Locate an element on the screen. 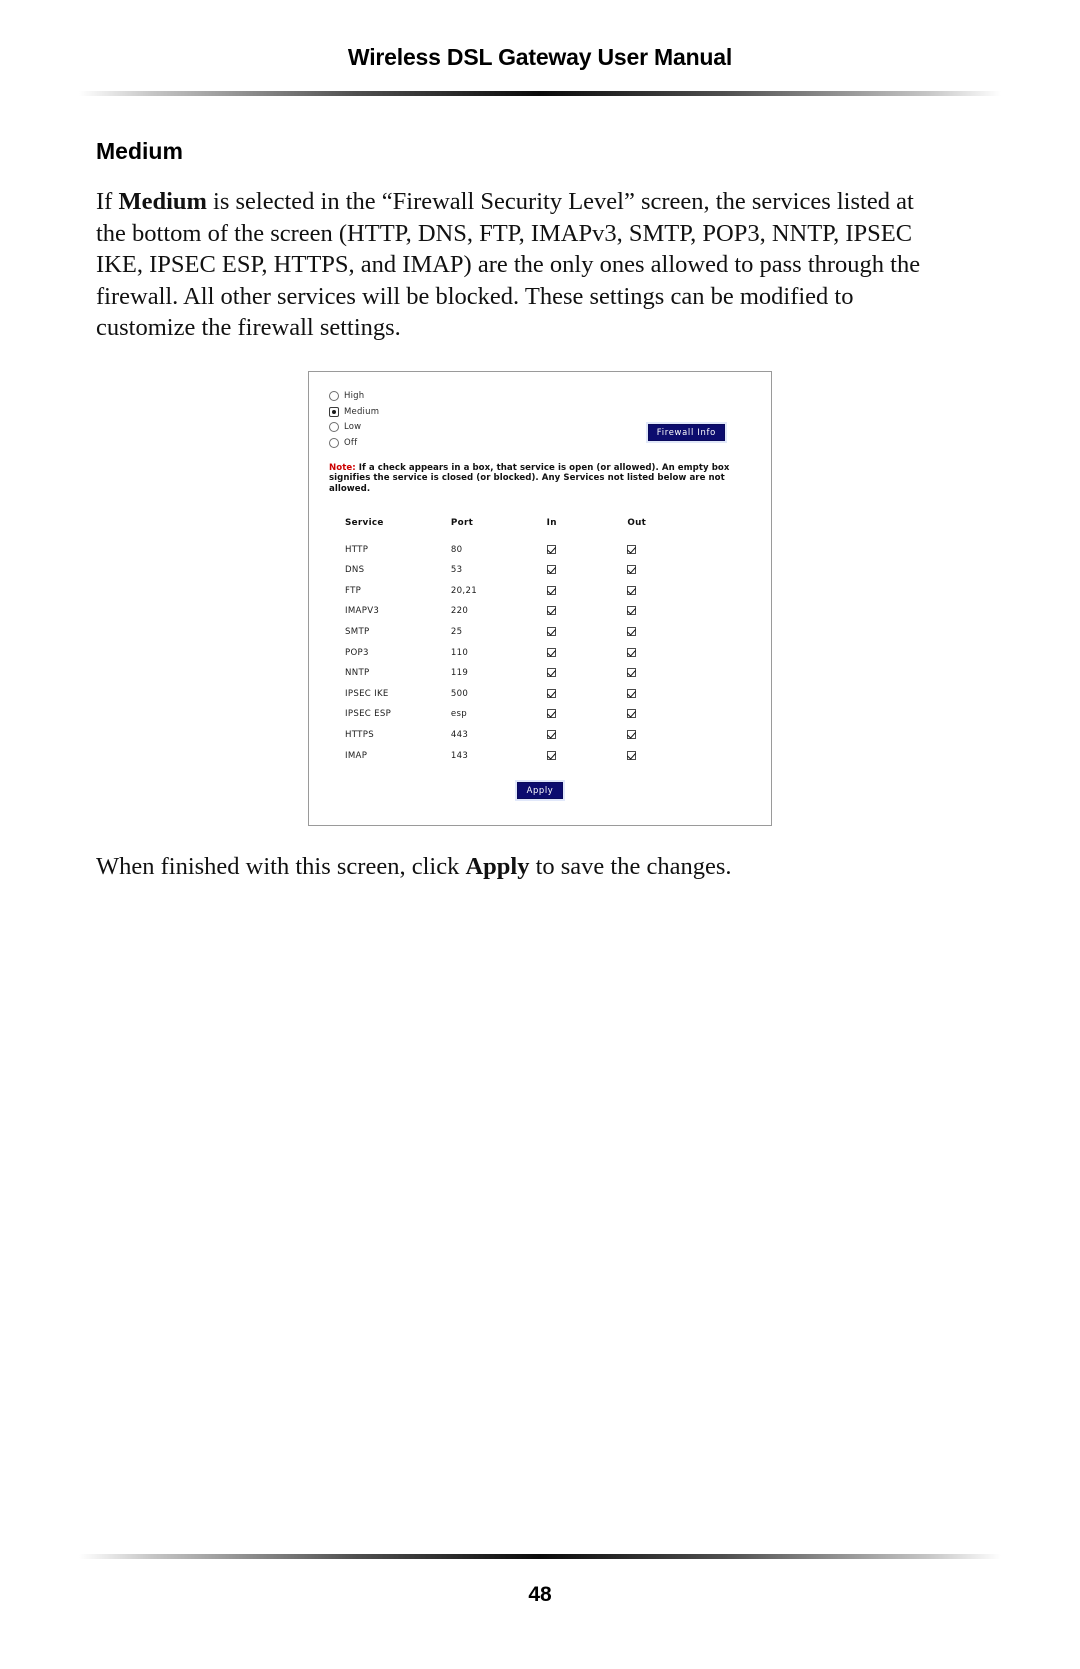  closing-lead: When finished with this screen, click is located at coordinates (281, 866).